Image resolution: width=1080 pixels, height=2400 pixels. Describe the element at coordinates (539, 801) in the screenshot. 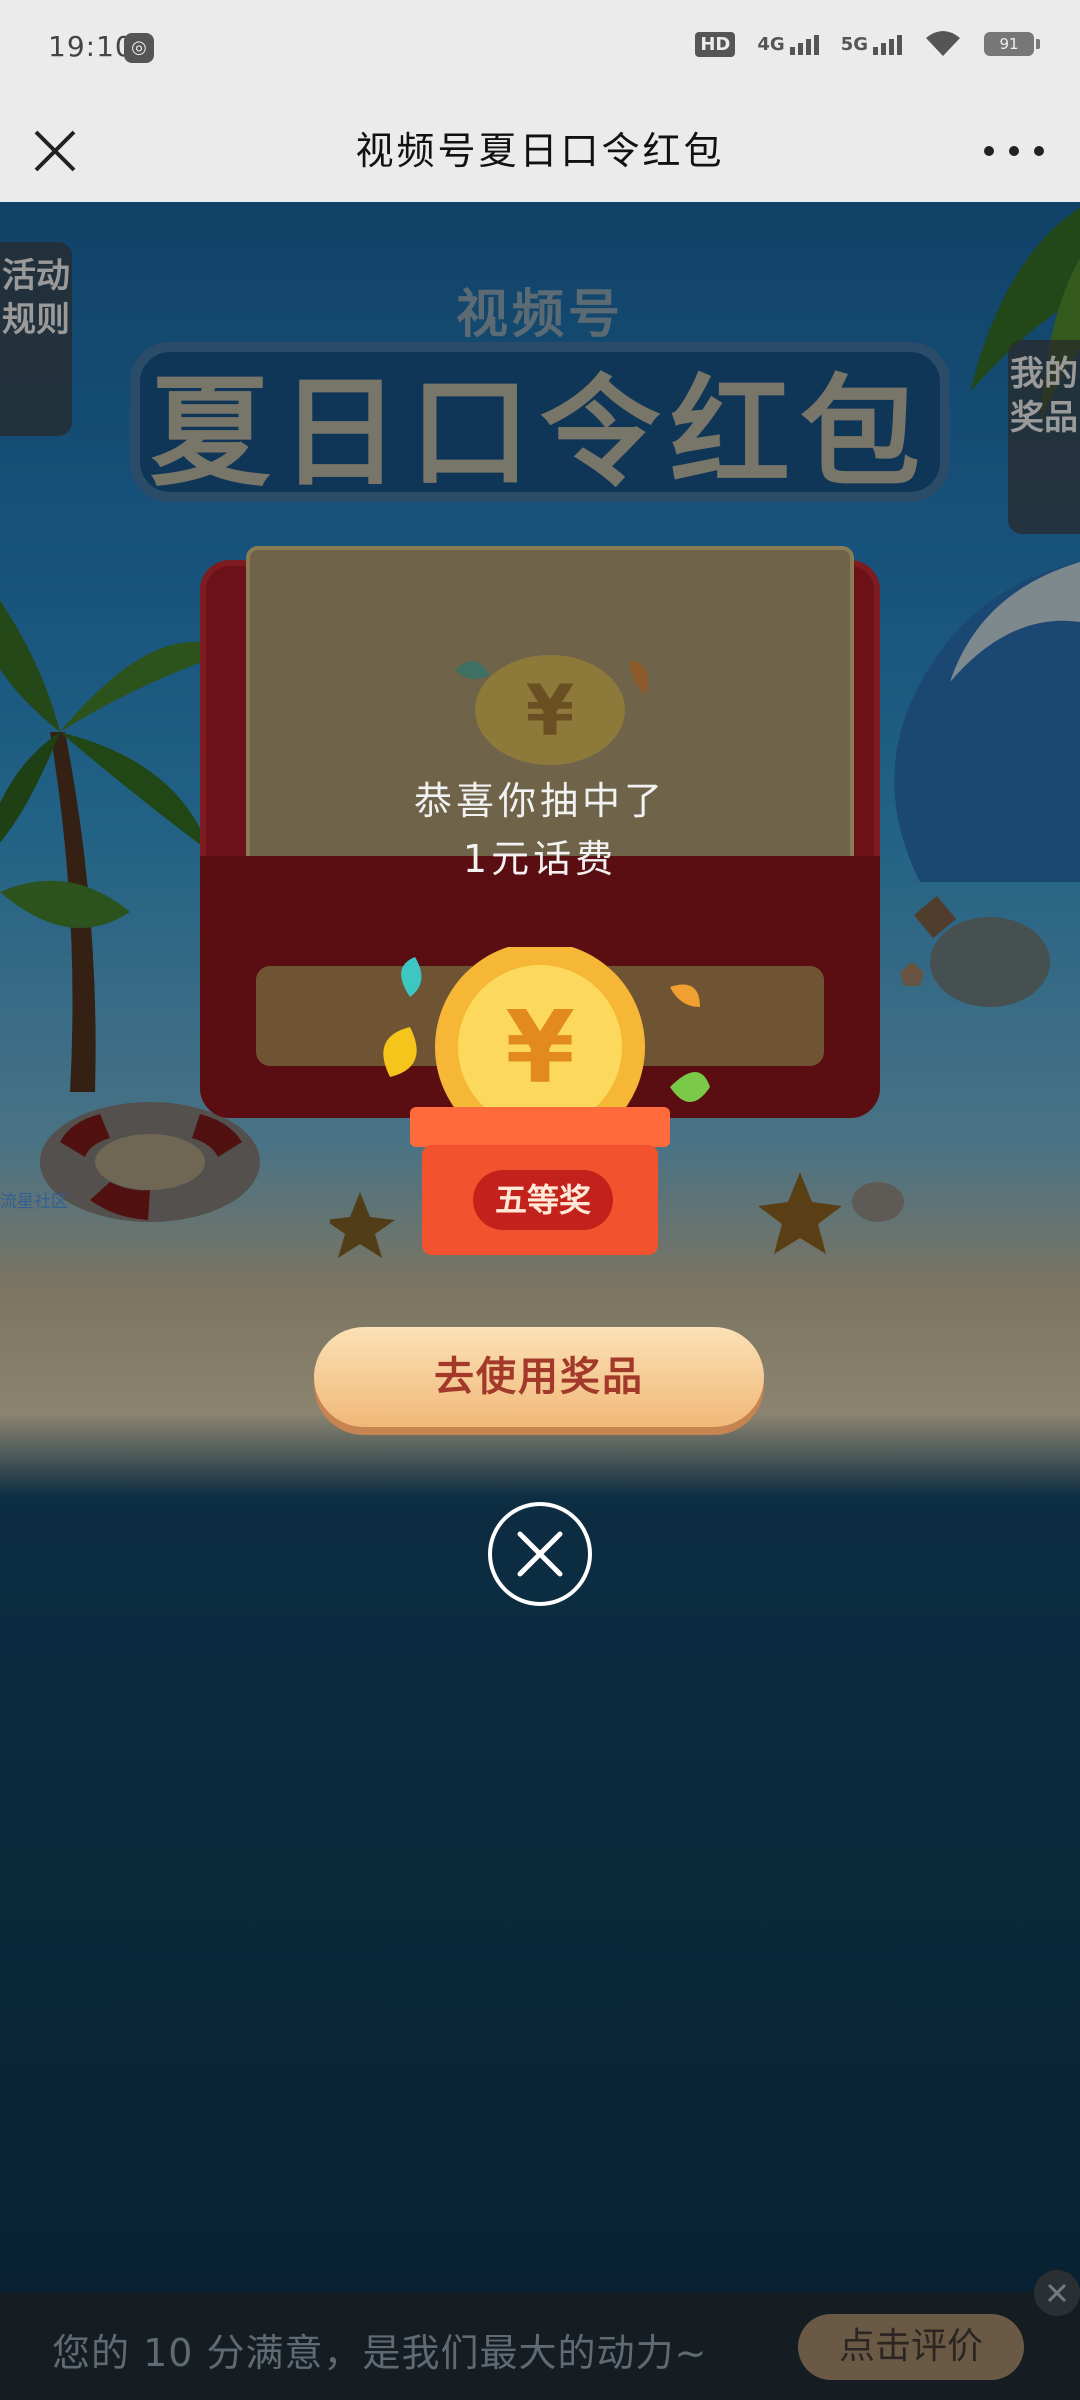

I see `result-line-1: 恭喜你抽中了` at that location.